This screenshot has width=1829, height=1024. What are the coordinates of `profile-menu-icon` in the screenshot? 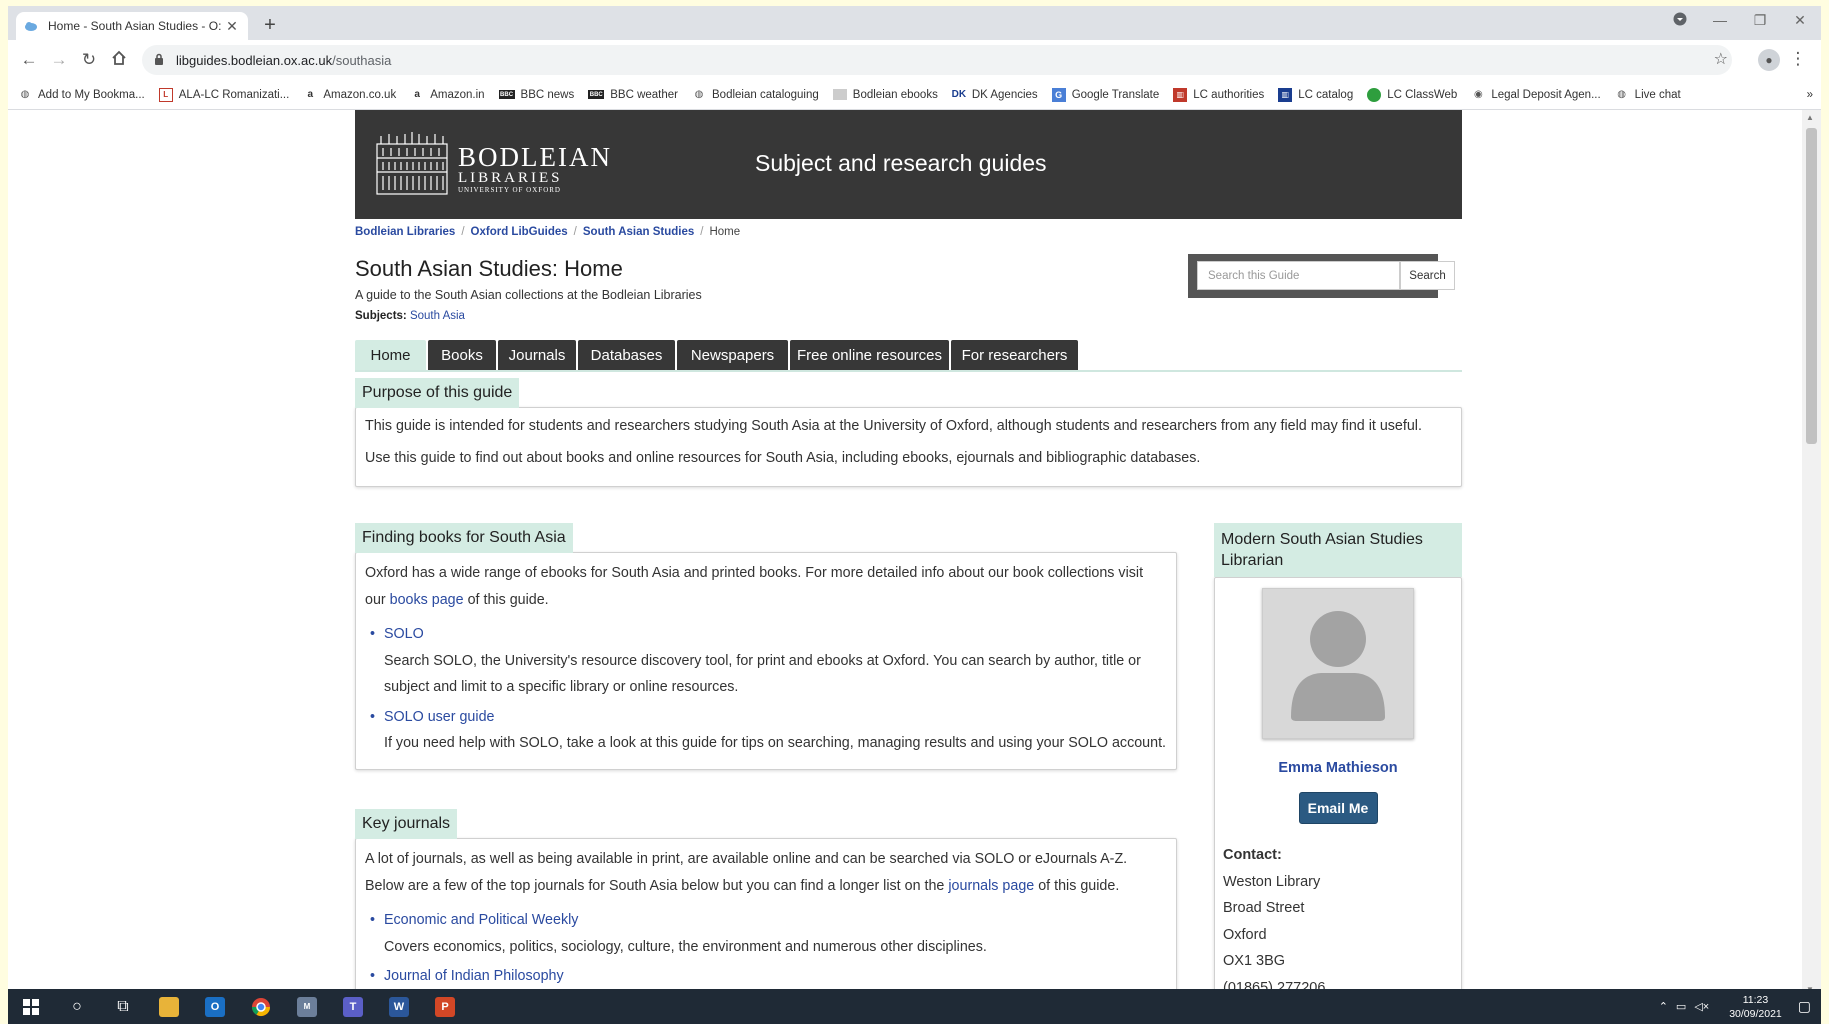 It's located at (1680, 20).